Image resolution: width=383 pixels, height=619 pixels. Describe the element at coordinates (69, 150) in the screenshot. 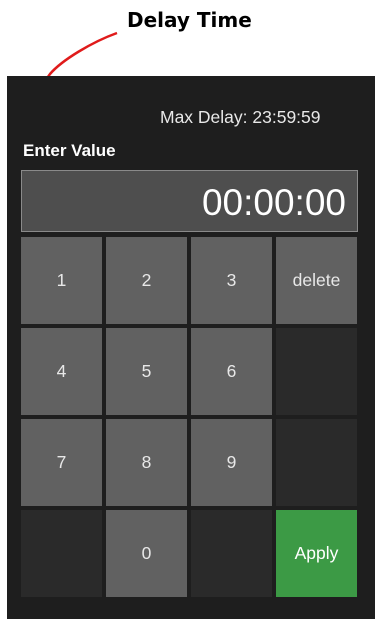

I see `enter-value-label: Enter Value` at that location.